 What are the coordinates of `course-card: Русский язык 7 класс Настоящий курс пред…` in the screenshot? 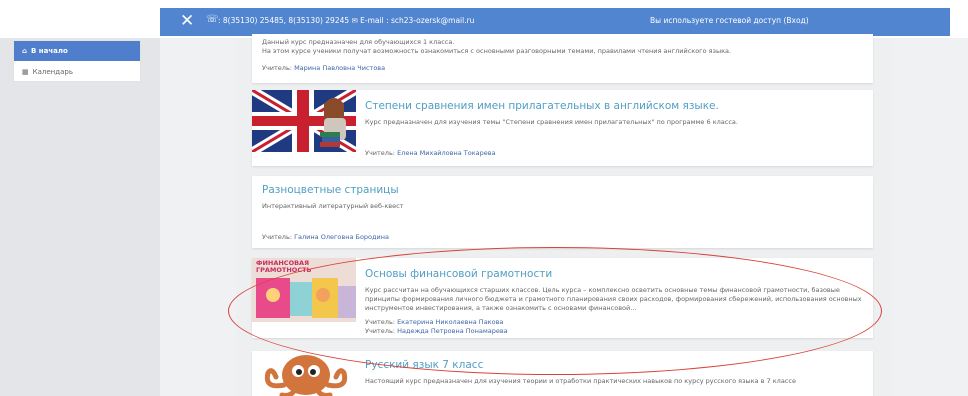 It's located at (562, 373).